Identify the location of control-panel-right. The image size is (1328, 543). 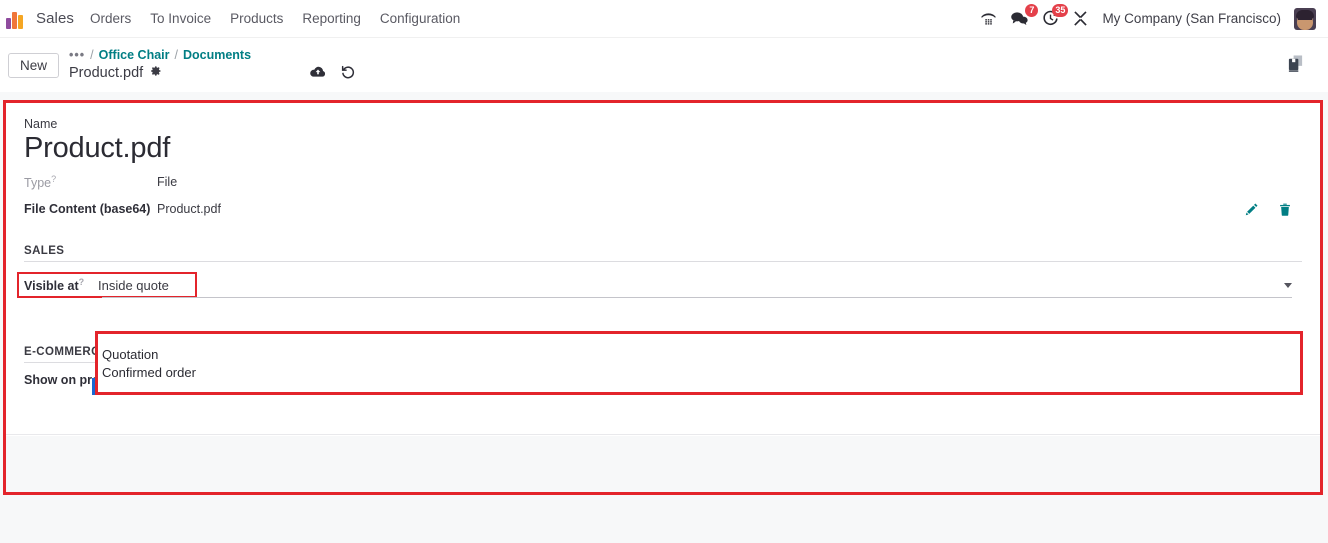
(1302, 65).